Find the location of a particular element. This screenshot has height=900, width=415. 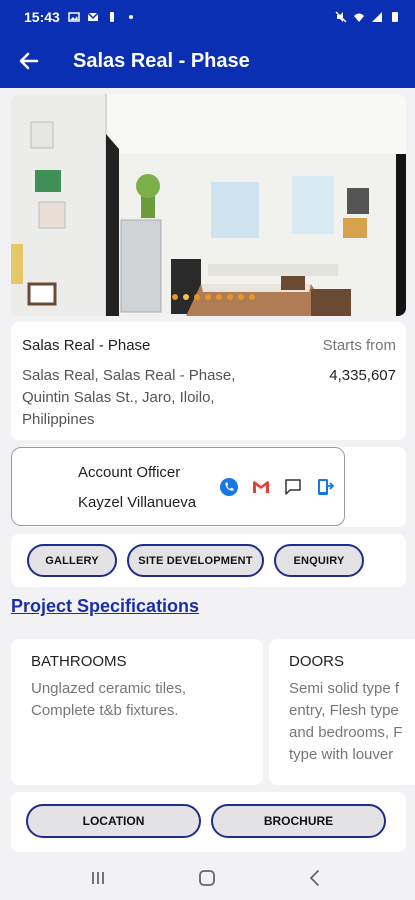

home-icon is located at coordinates (207, 878).